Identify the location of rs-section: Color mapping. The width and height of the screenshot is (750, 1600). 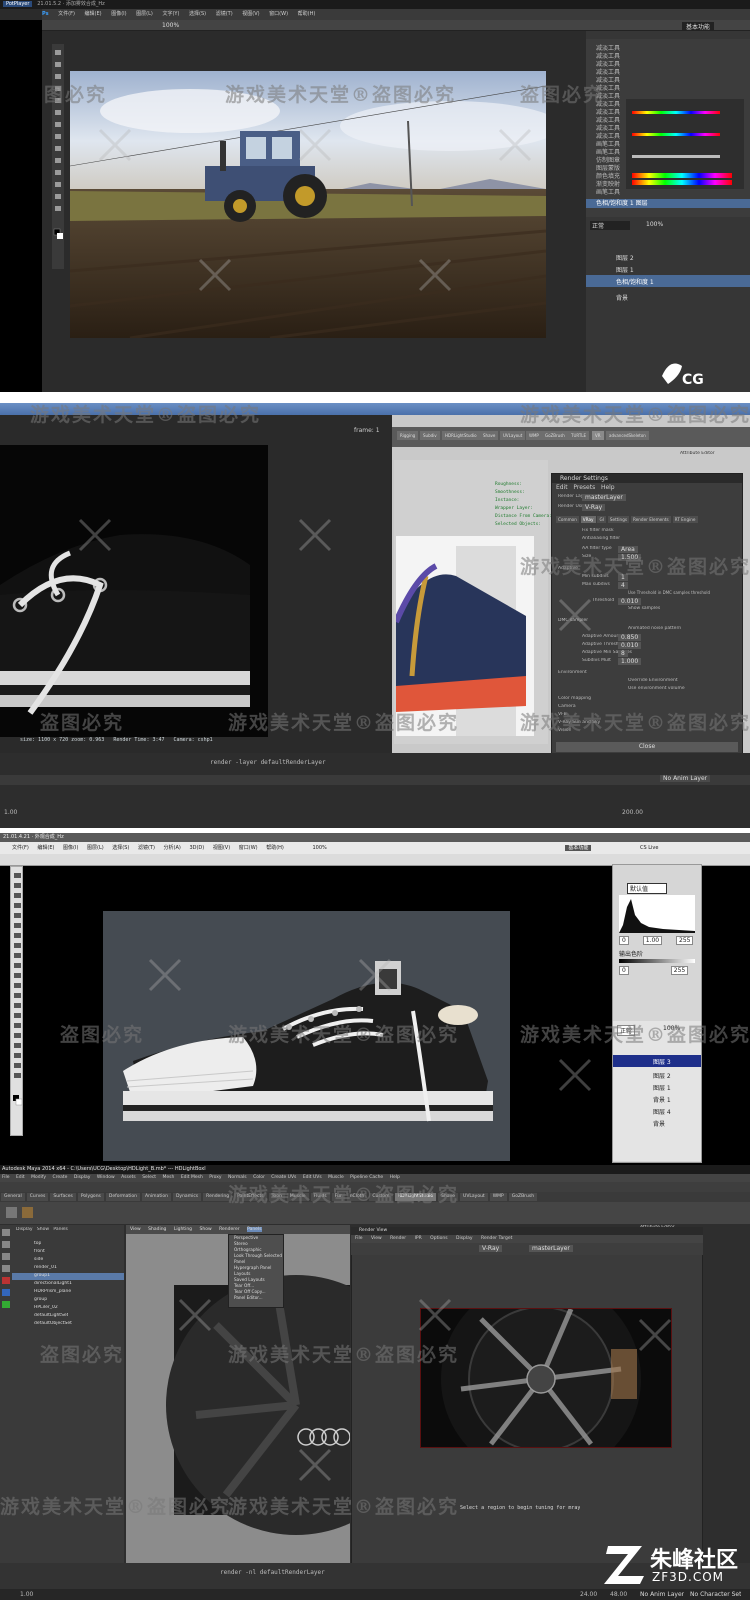
(574, 698).